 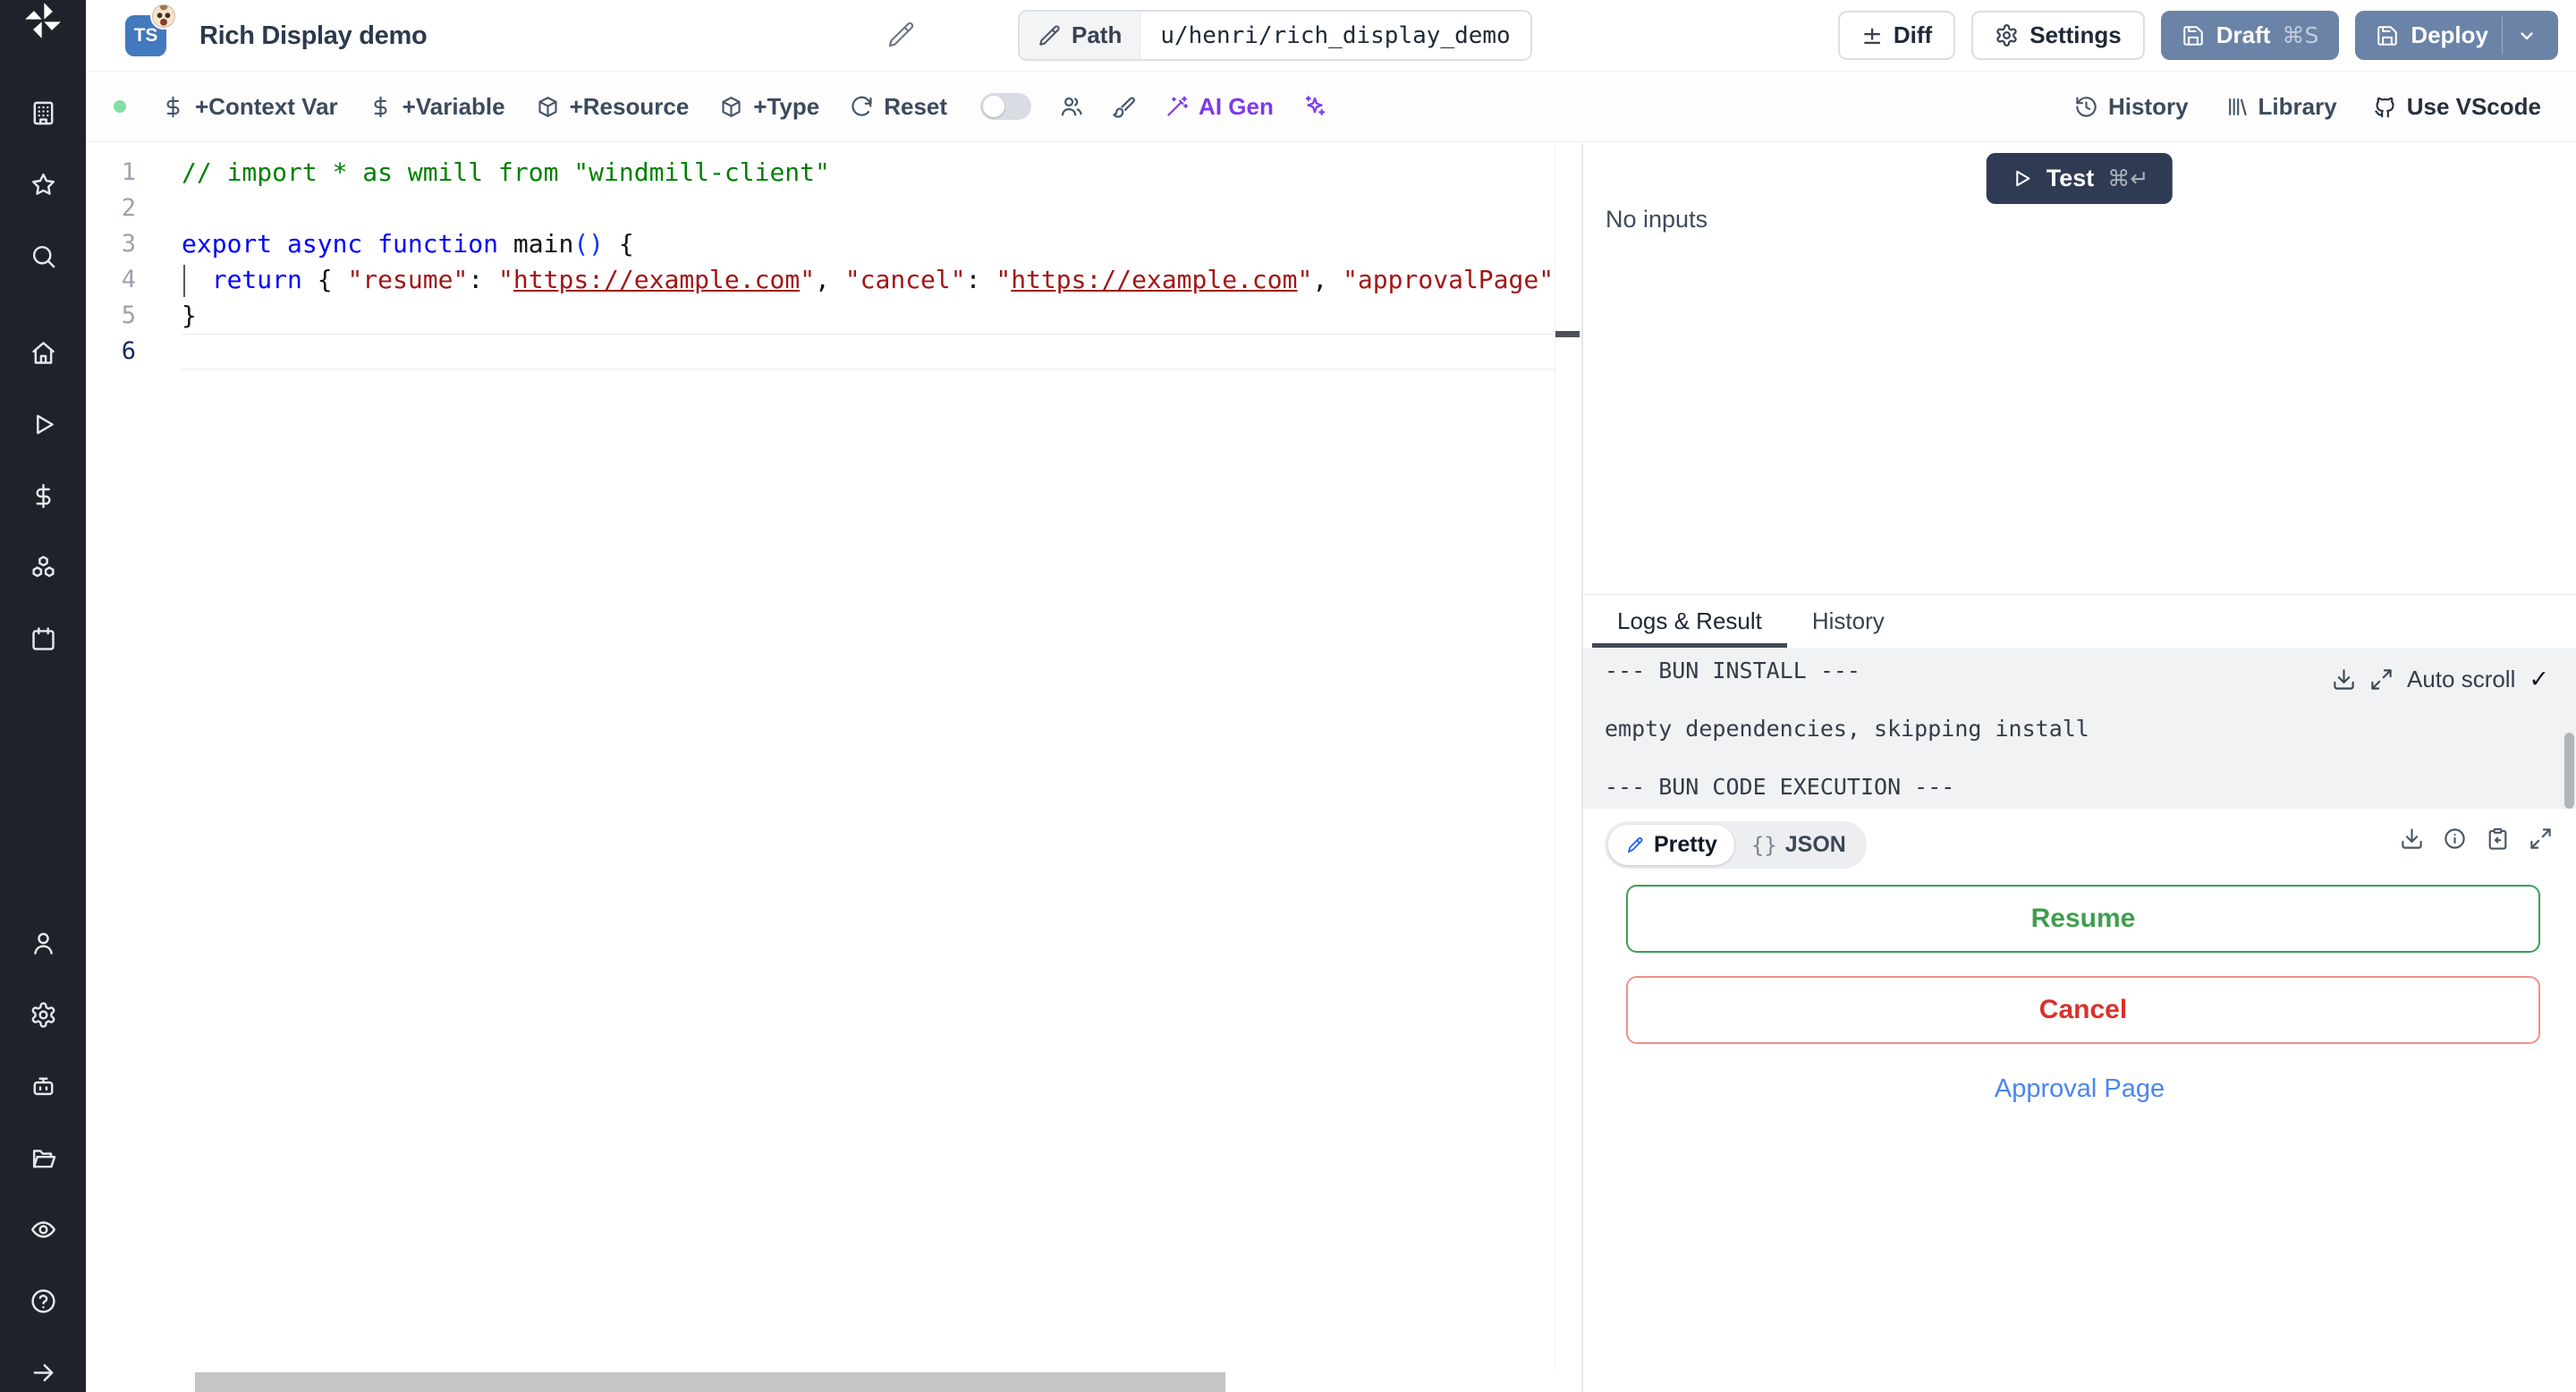 What do you see at coordinates (43, 20) in the screenshot?
I see `windmill-logo` at bounding box center [43, 20].